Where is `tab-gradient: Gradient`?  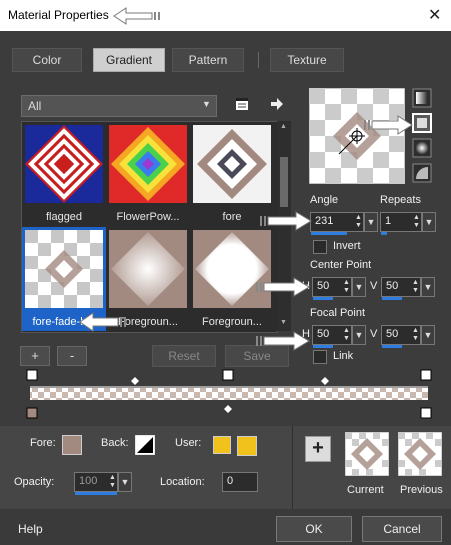
tab-gradient: Gradient is located at coordinates (129, 60).